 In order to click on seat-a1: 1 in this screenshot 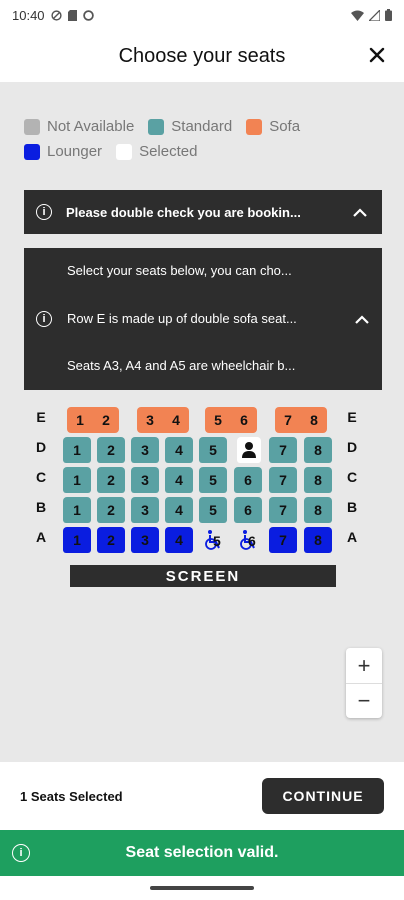, I will do `click(77, 540)`.